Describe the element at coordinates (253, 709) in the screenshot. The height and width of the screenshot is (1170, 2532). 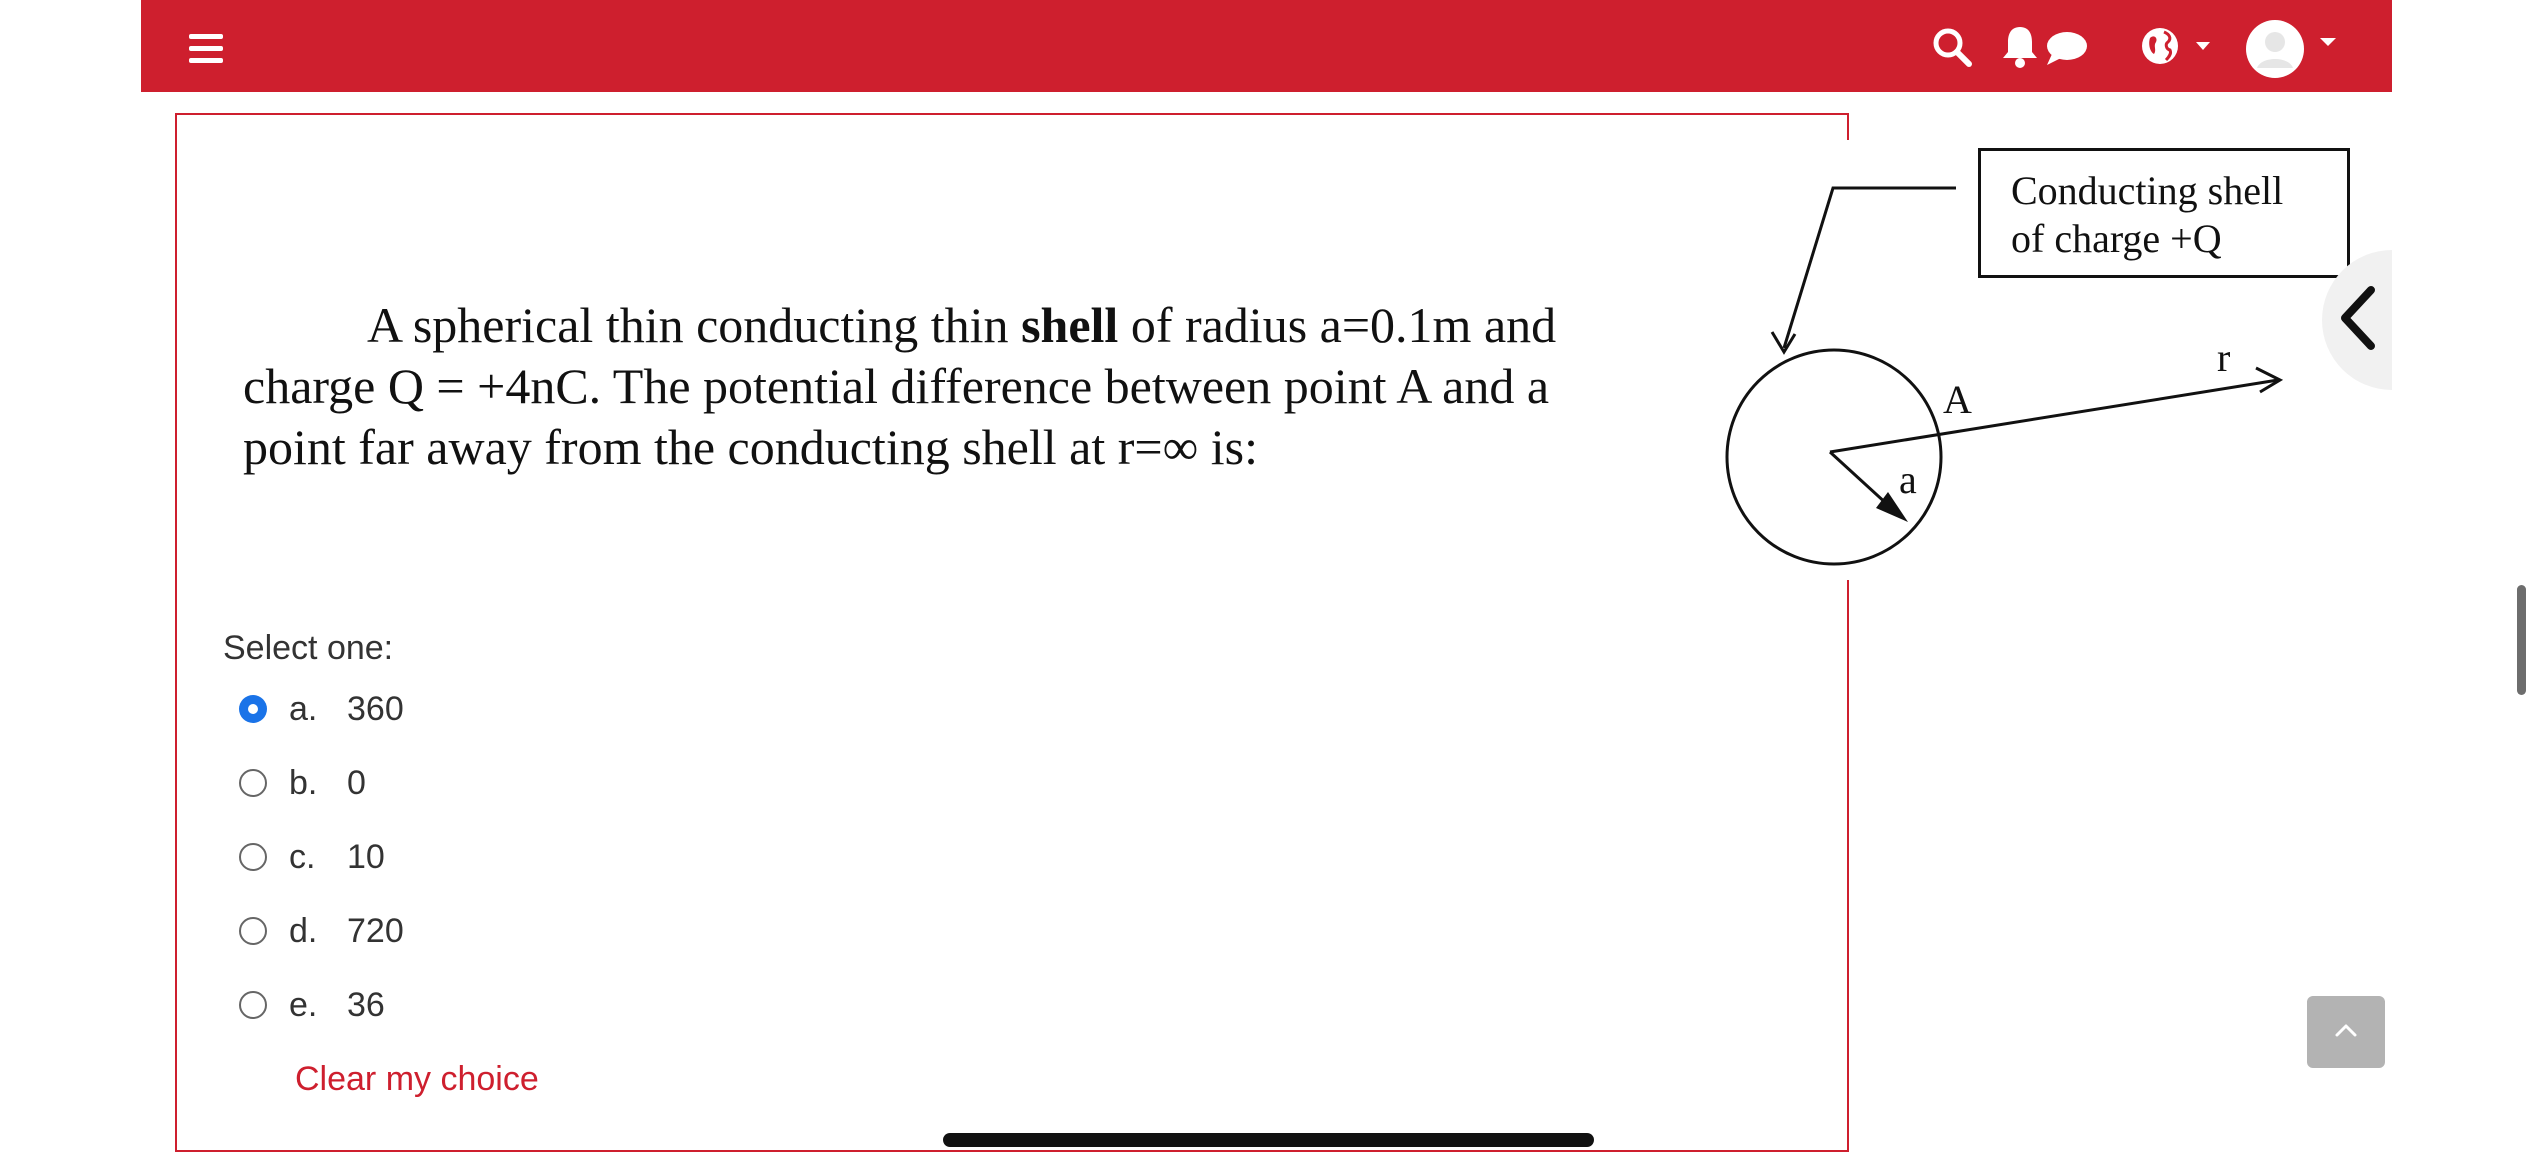
I see `radio-a` at that location.